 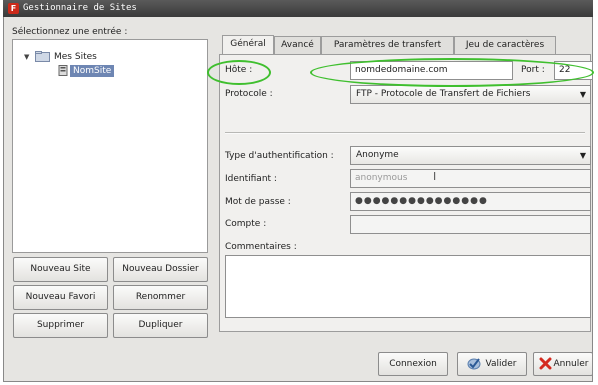 I want to click on host-port-highlight-annotation, so click(x=452, y=72).